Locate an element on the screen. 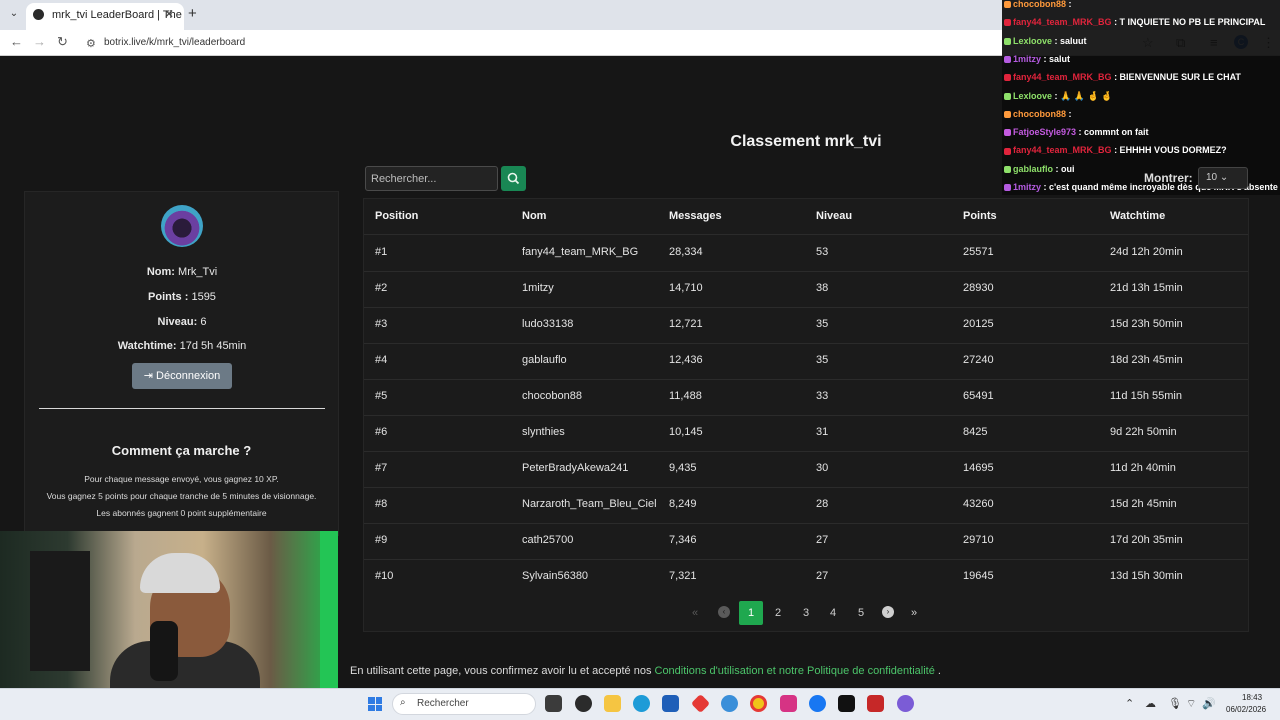 Image resolution: width=1280 pixels, height=720 pixels. table-cell: 7,346 is located at coordinates (683, 540).